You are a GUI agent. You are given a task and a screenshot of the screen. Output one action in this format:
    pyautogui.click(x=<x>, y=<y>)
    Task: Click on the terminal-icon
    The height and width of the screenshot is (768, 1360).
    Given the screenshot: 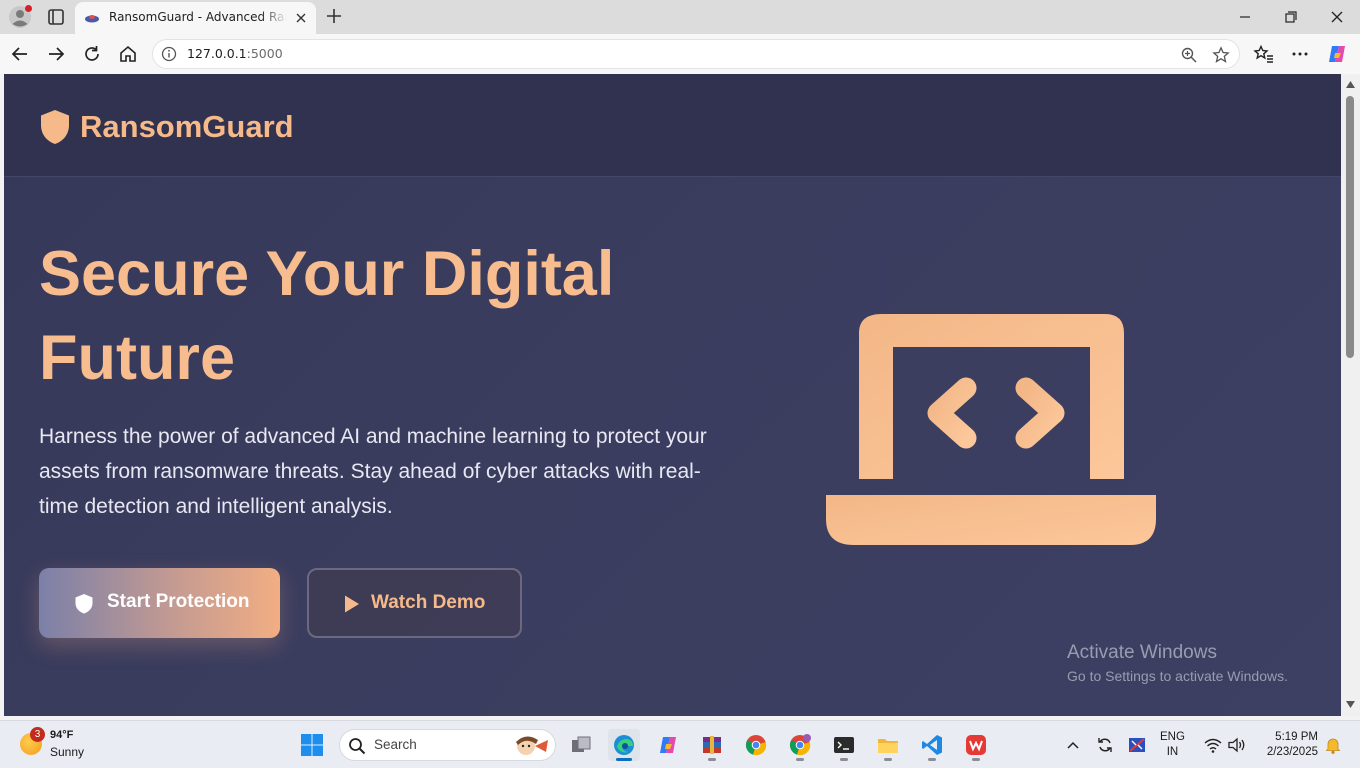 What is the action you would take?
    pyautogui.click(x=844, y=745)
    